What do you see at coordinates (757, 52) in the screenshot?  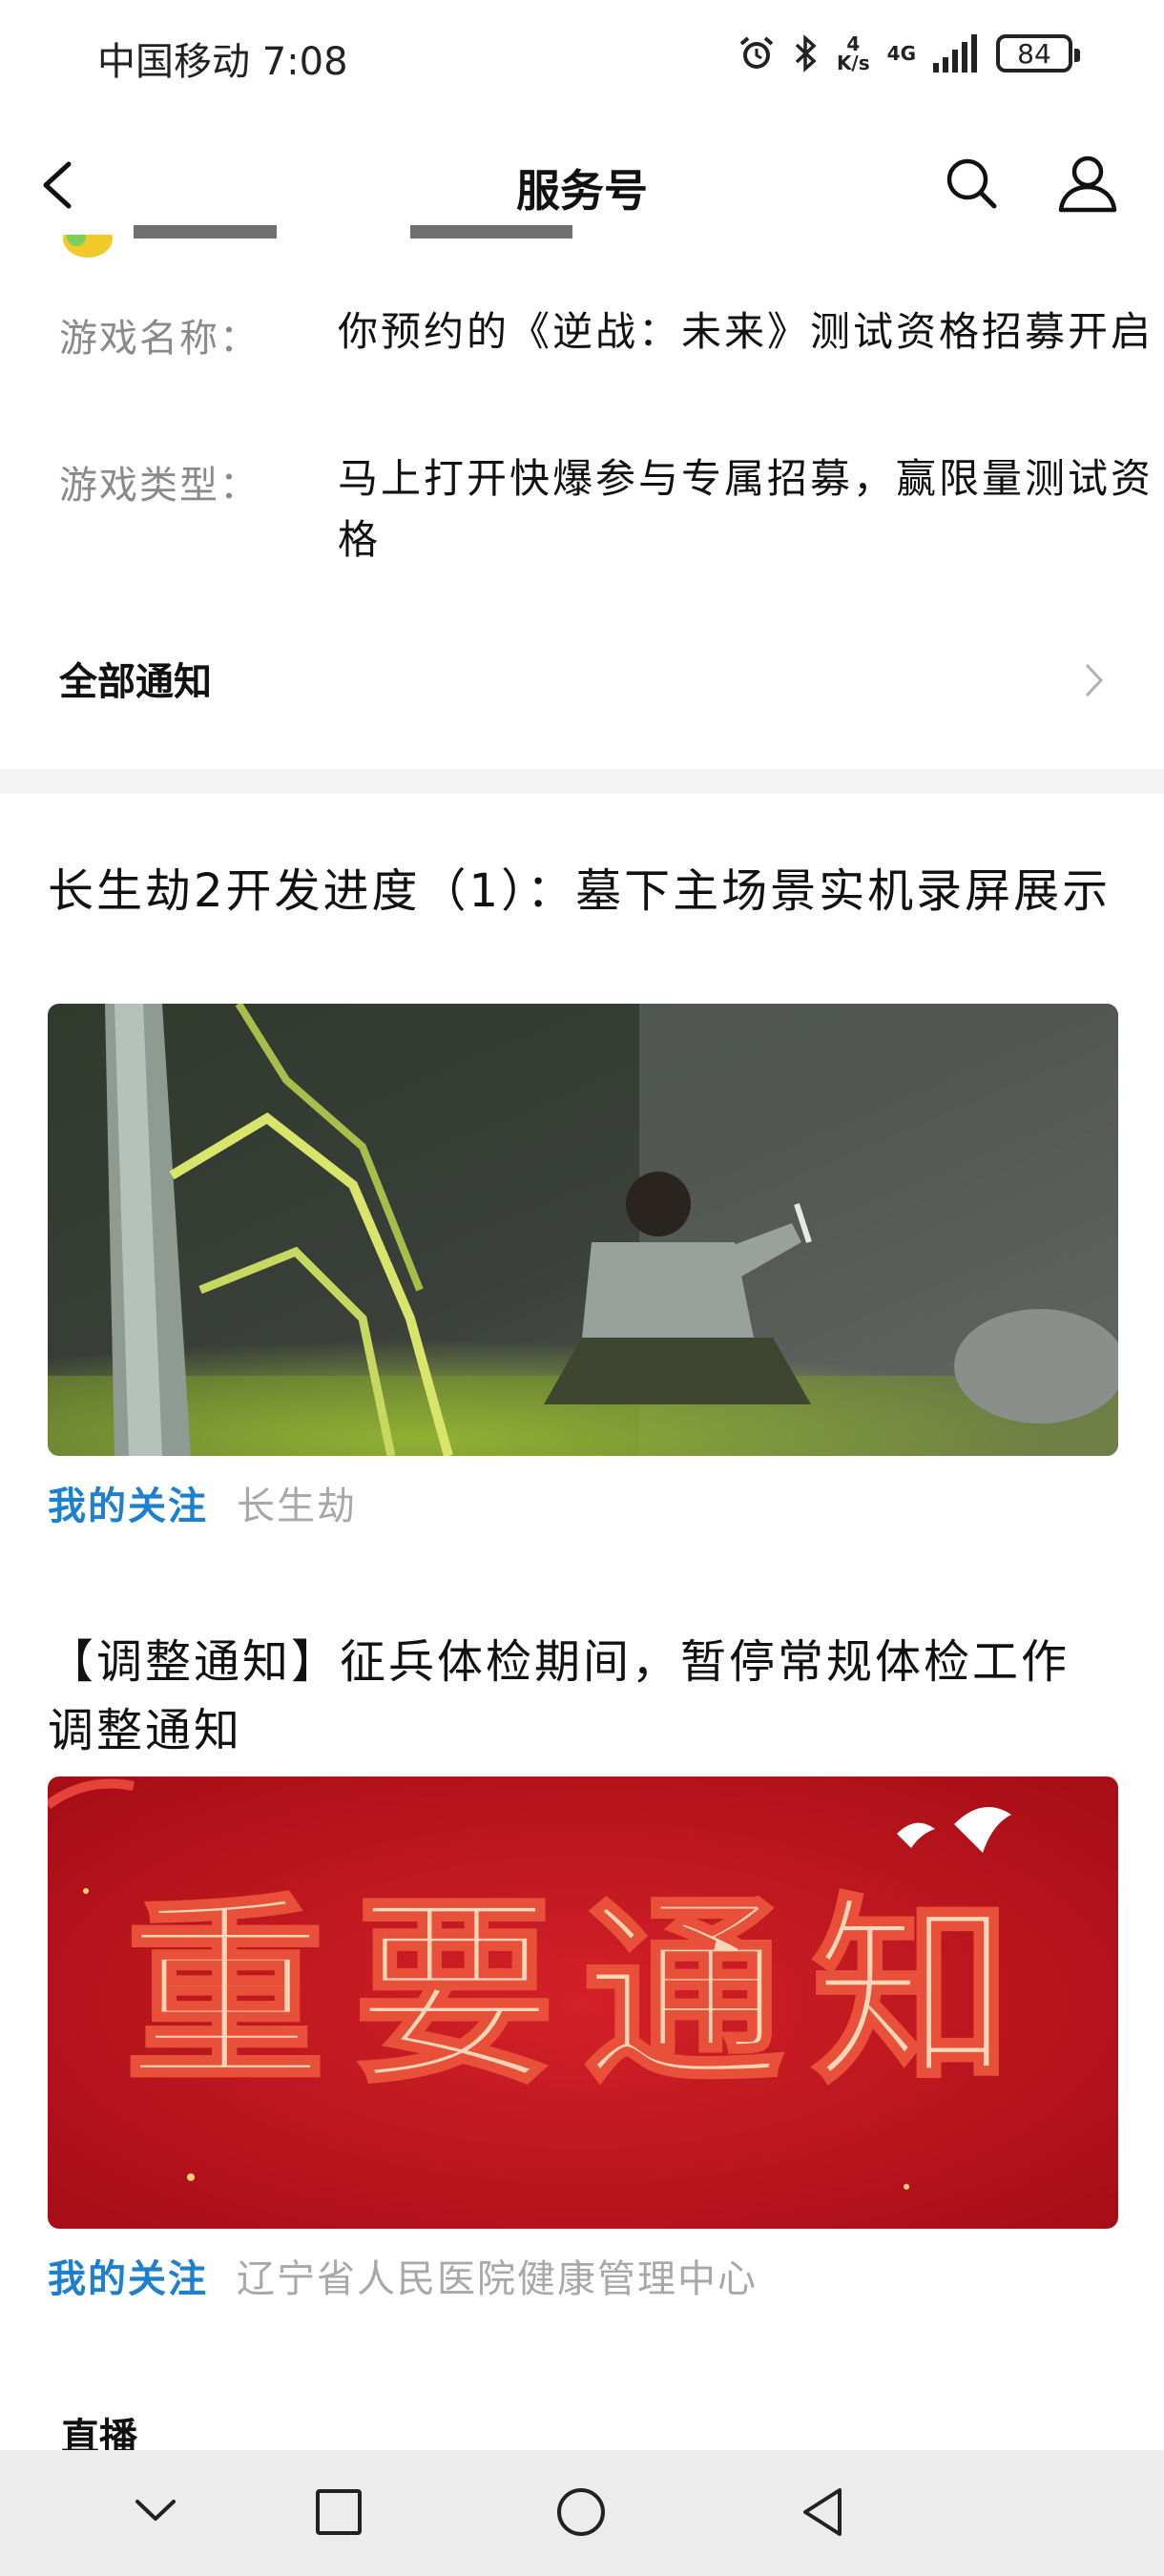 I see `alarm-icon` at bounding box center [757, 52].